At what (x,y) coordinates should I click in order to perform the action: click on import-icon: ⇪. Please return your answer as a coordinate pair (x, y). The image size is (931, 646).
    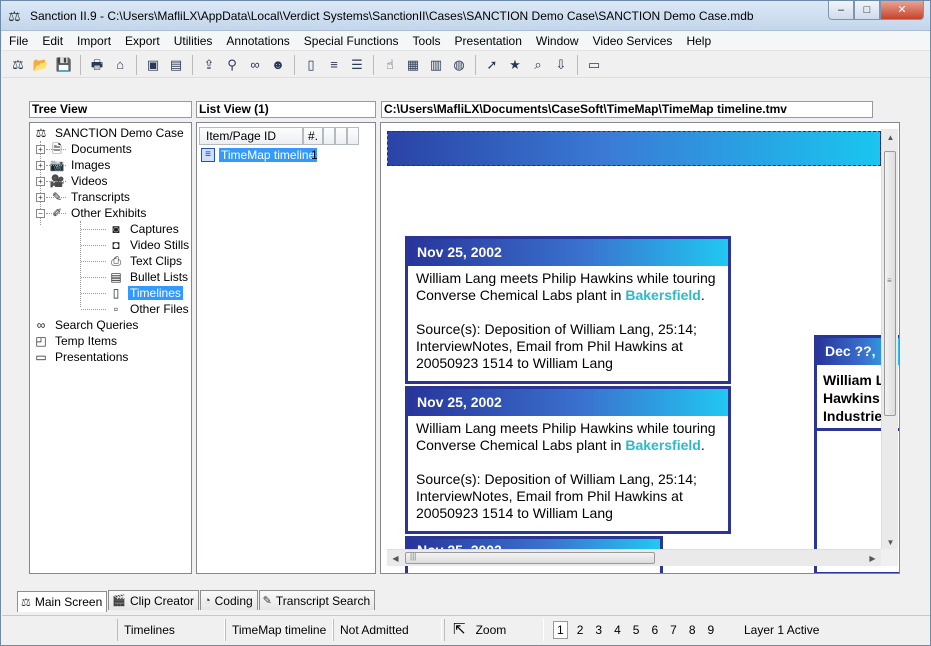
    Looking at the image, I should click on (209, 65).